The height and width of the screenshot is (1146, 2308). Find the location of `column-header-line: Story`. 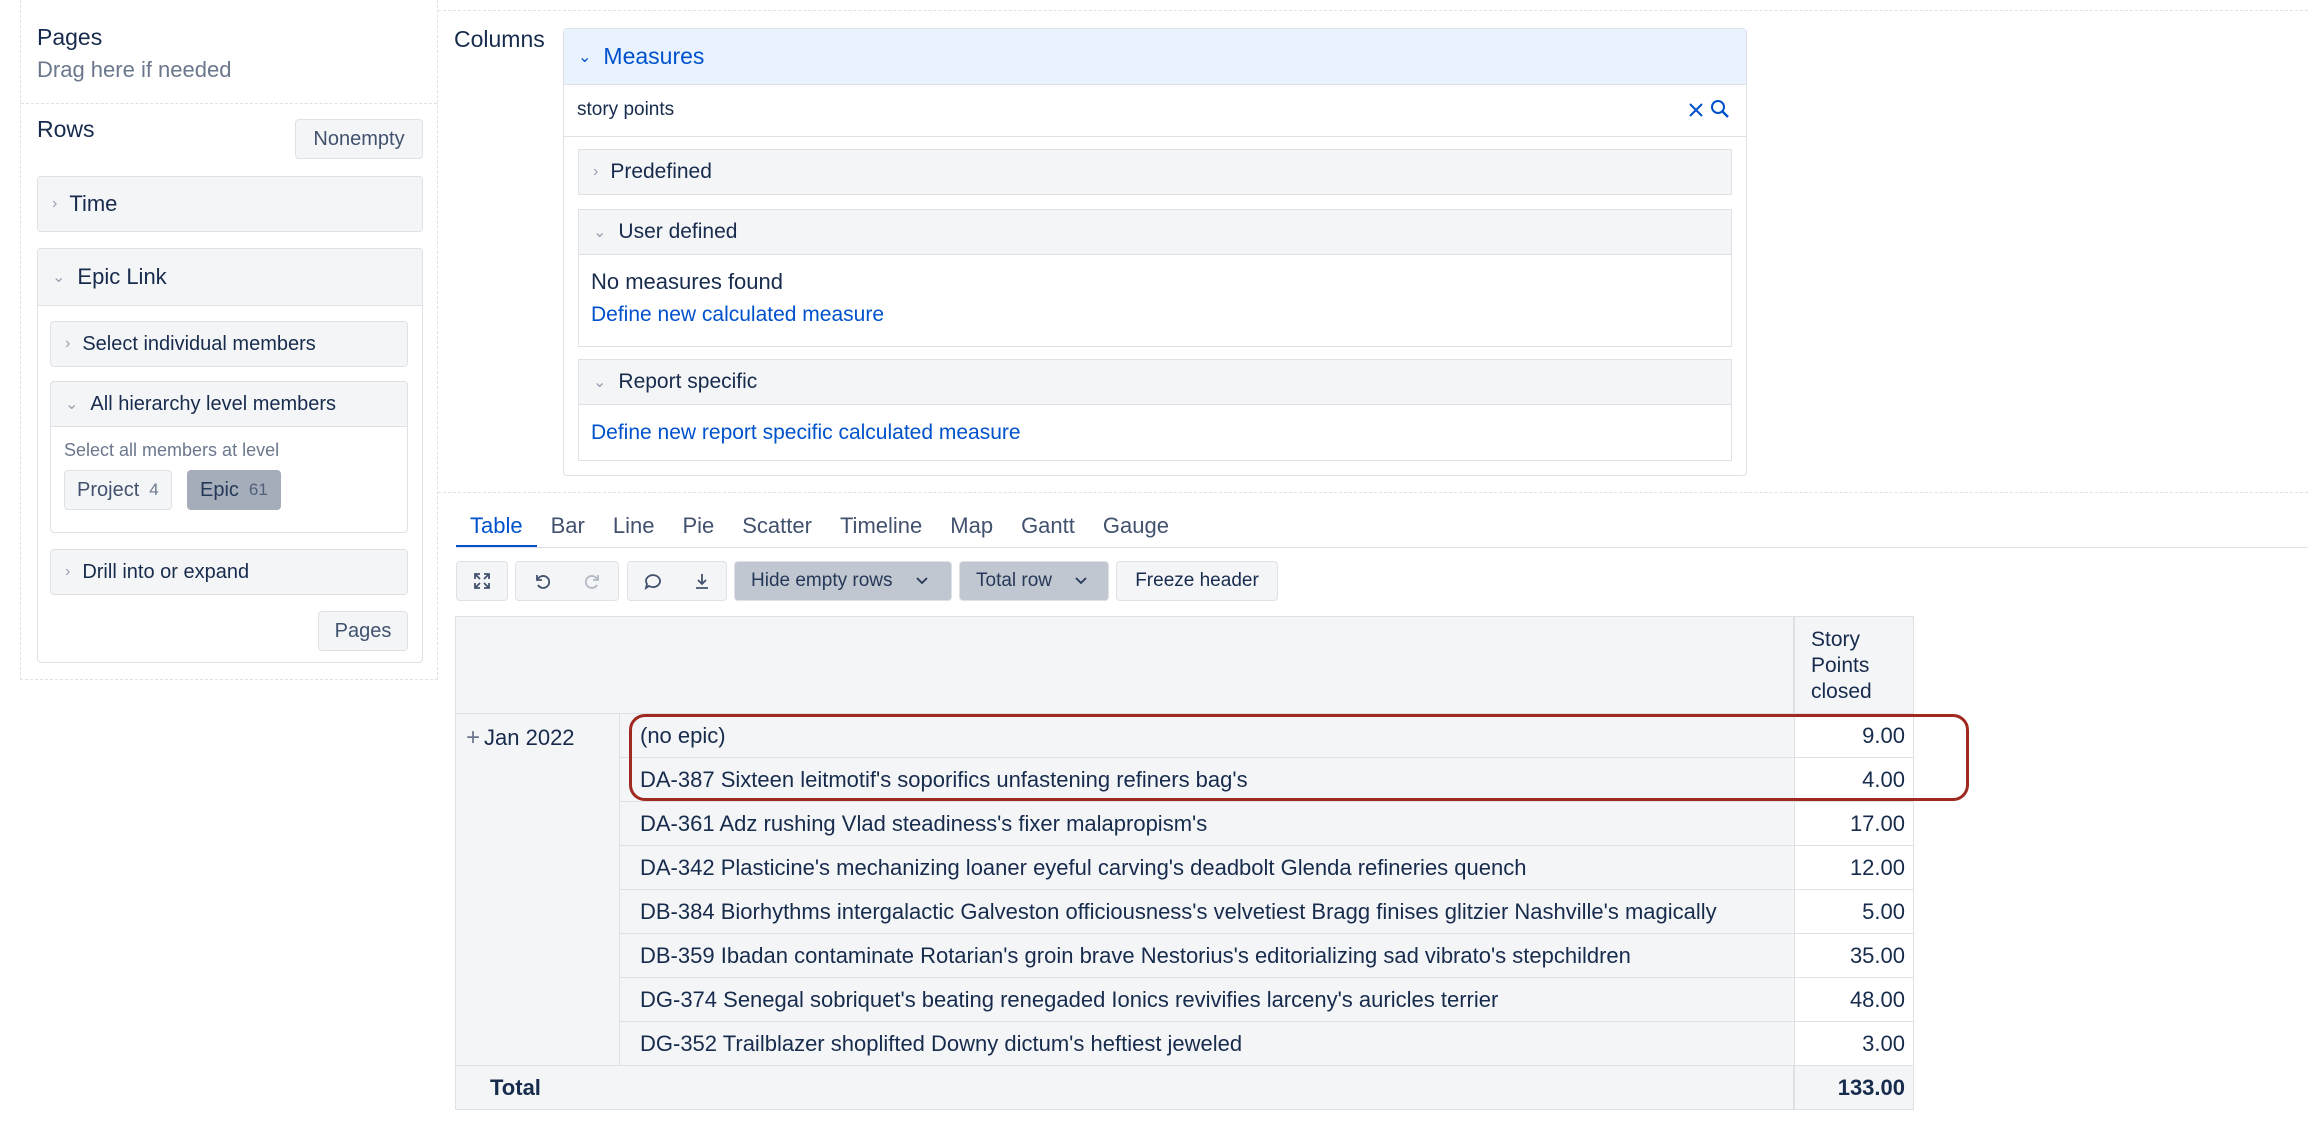

column-header-line: Story is located at coordinates (1836, 639).